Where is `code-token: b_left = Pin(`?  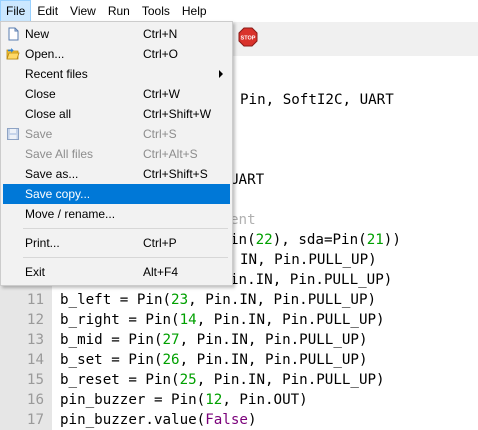
code-token: b_left = Pin( is located at coordinates (116, 300).